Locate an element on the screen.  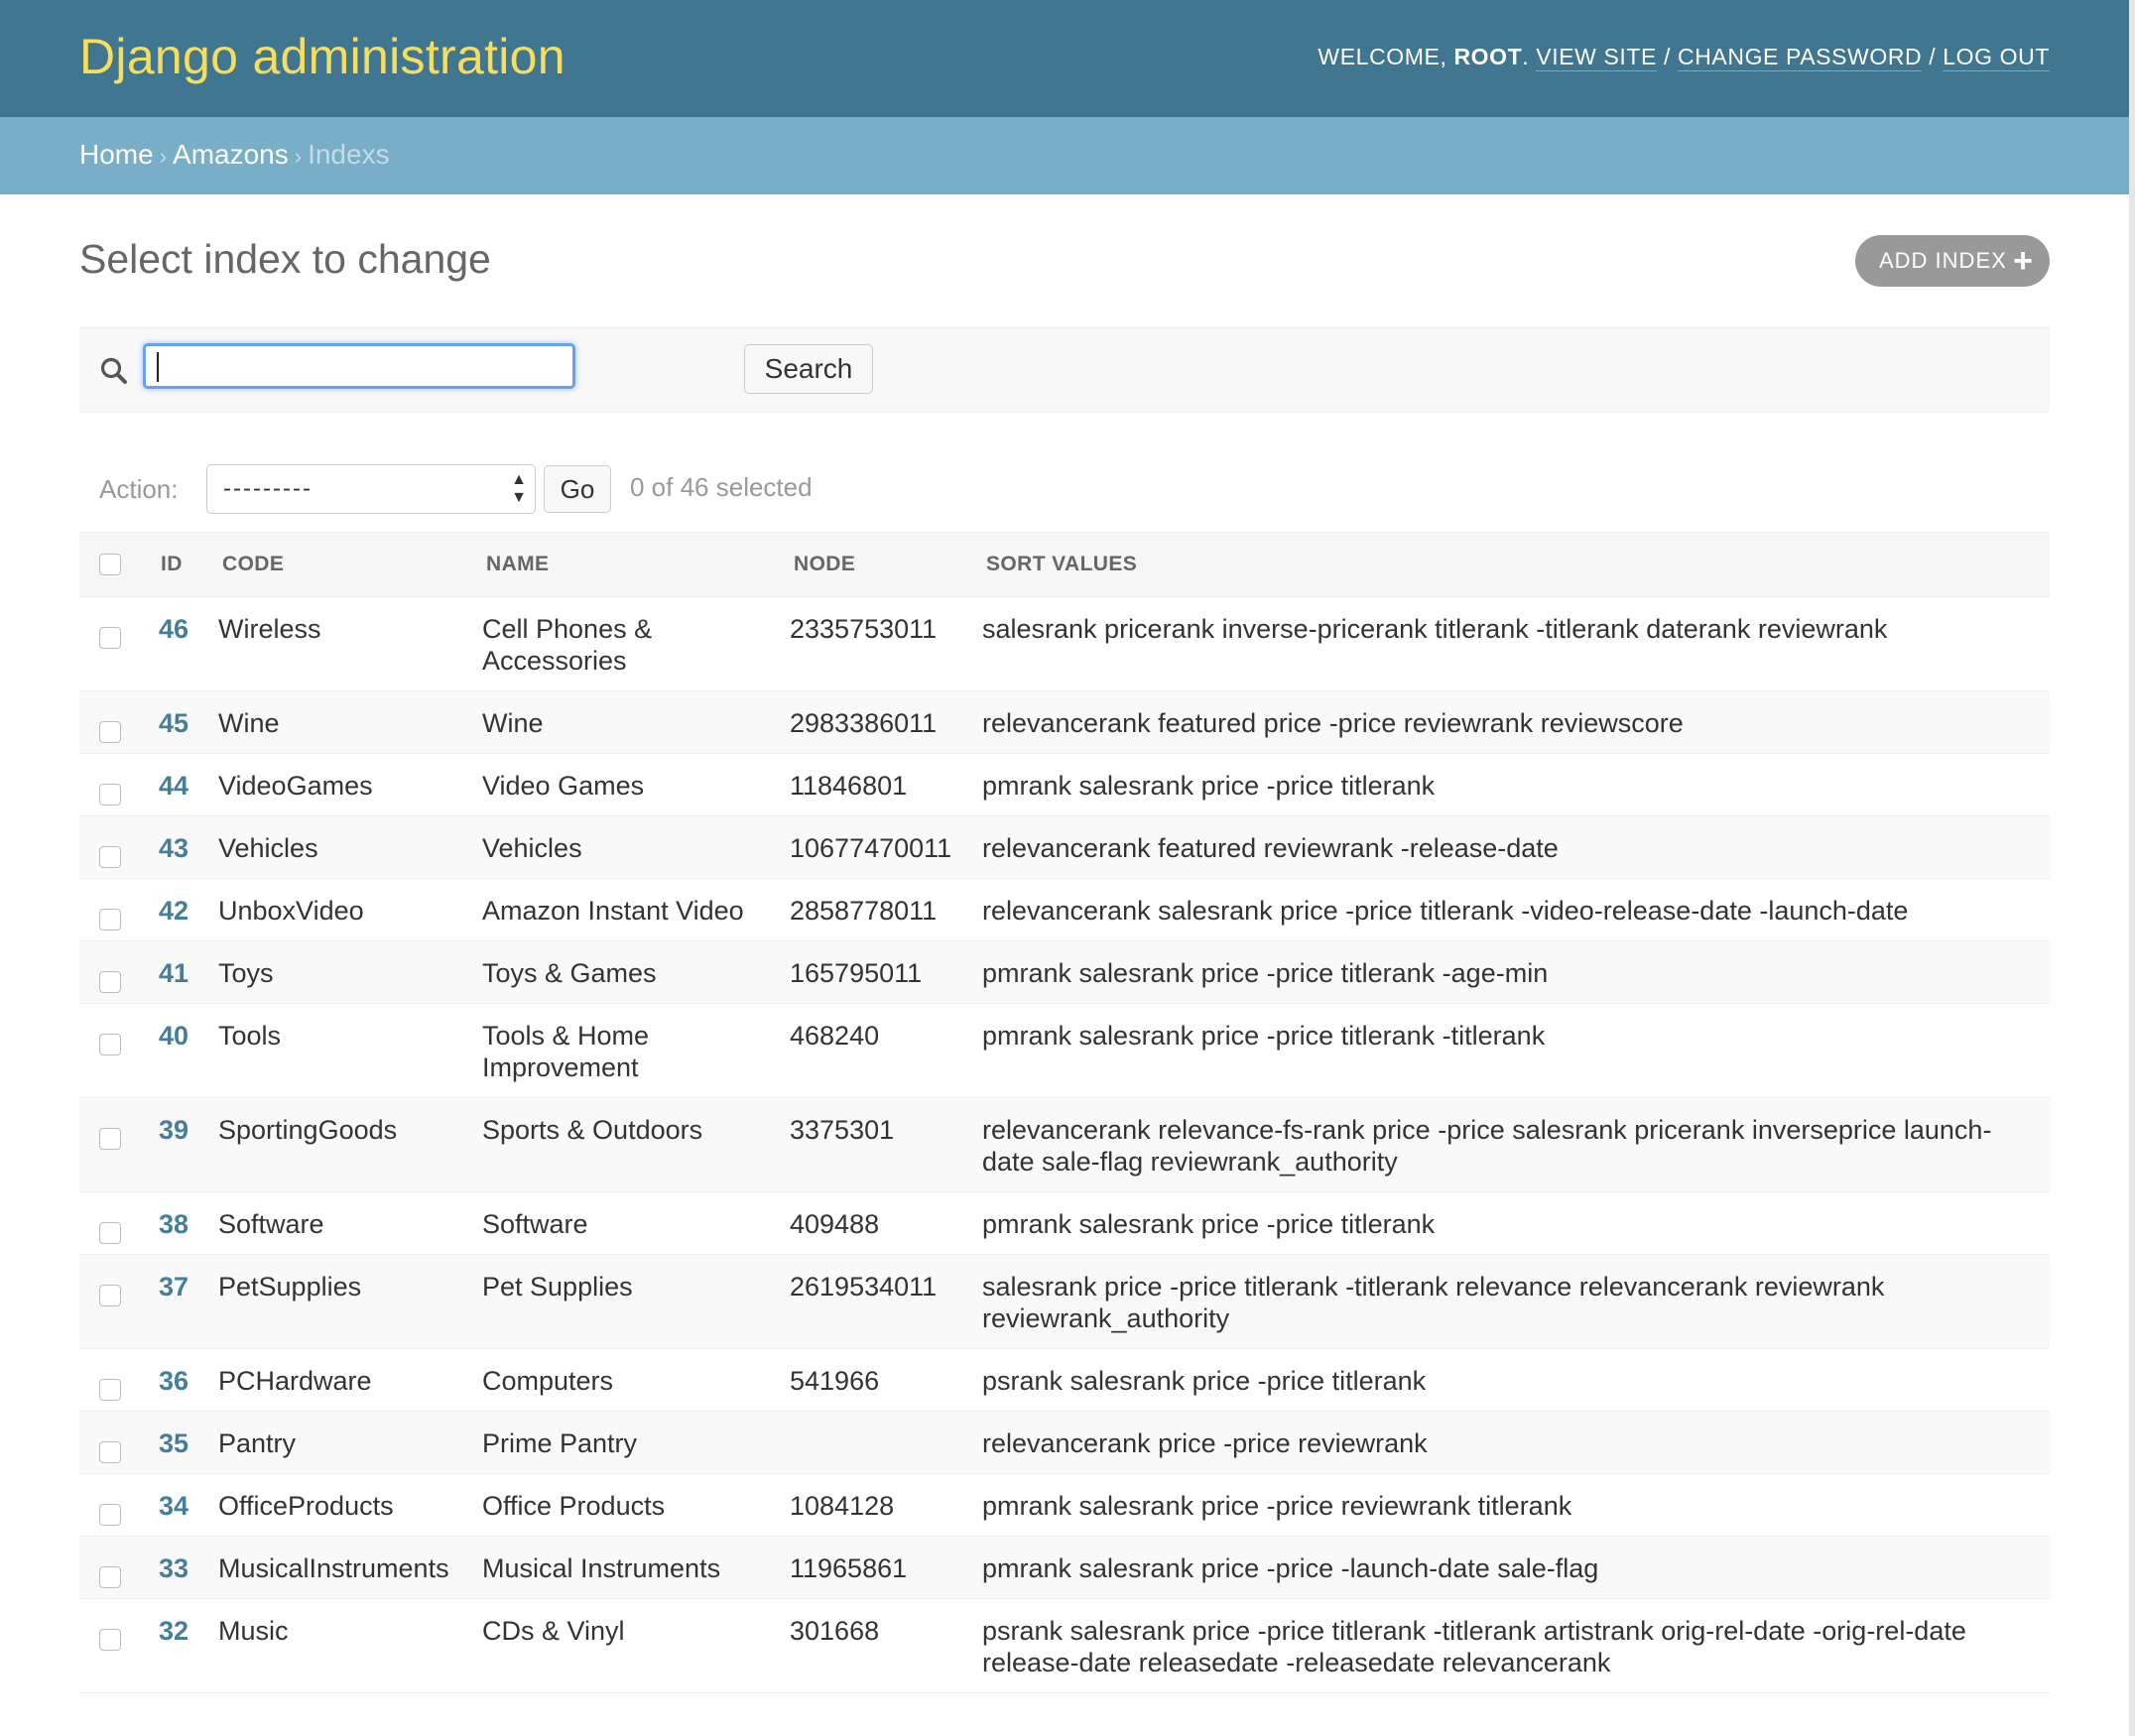
cell-id: 37 is located at coordinates (188, 1301).